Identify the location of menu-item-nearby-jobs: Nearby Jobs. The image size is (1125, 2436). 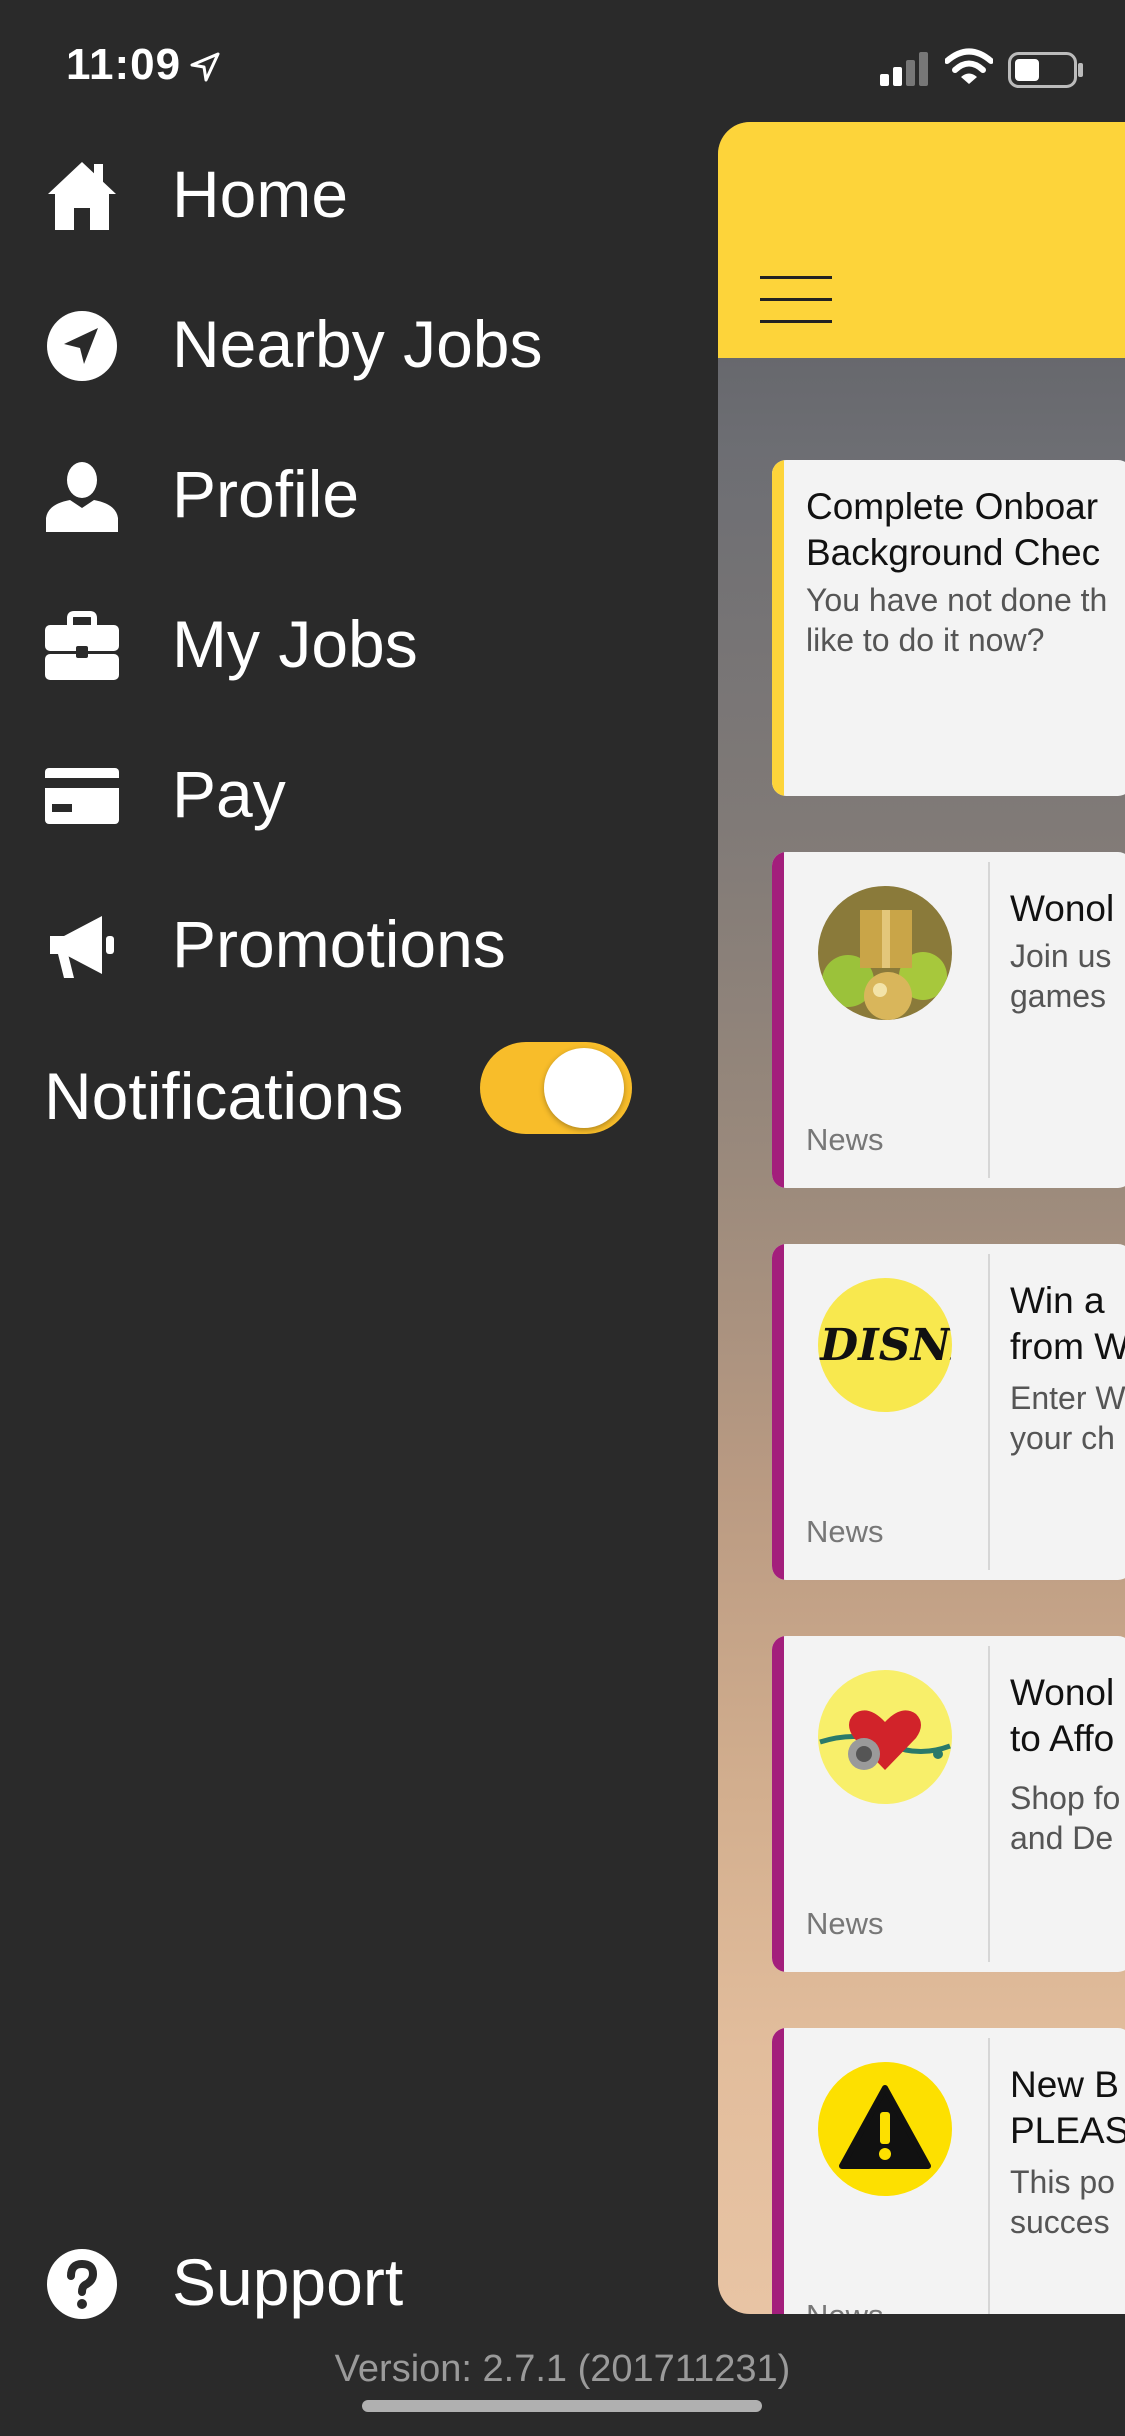
(350, 345).